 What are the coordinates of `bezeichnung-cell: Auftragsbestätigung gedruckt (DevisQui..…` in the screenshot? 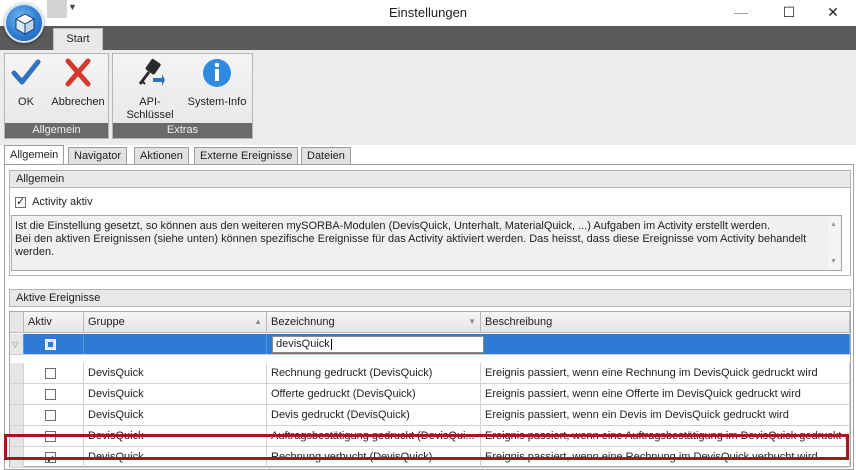 It's located at (374, 436).